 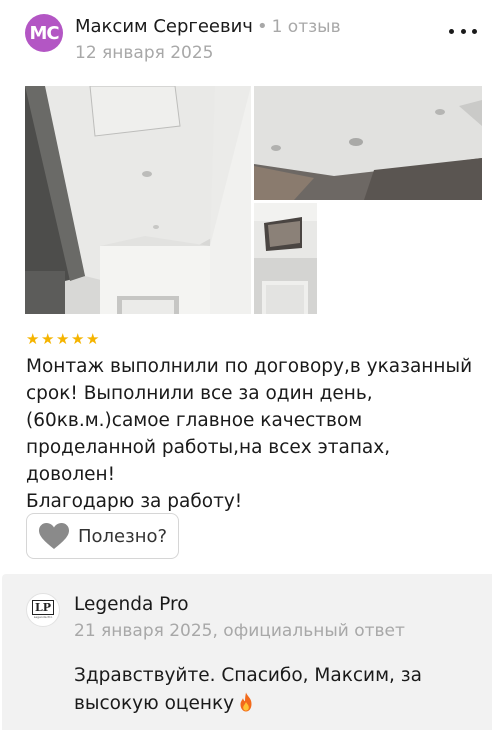 I want to click on reviews-count: 1 отзыв, so click(x=306, y=27).